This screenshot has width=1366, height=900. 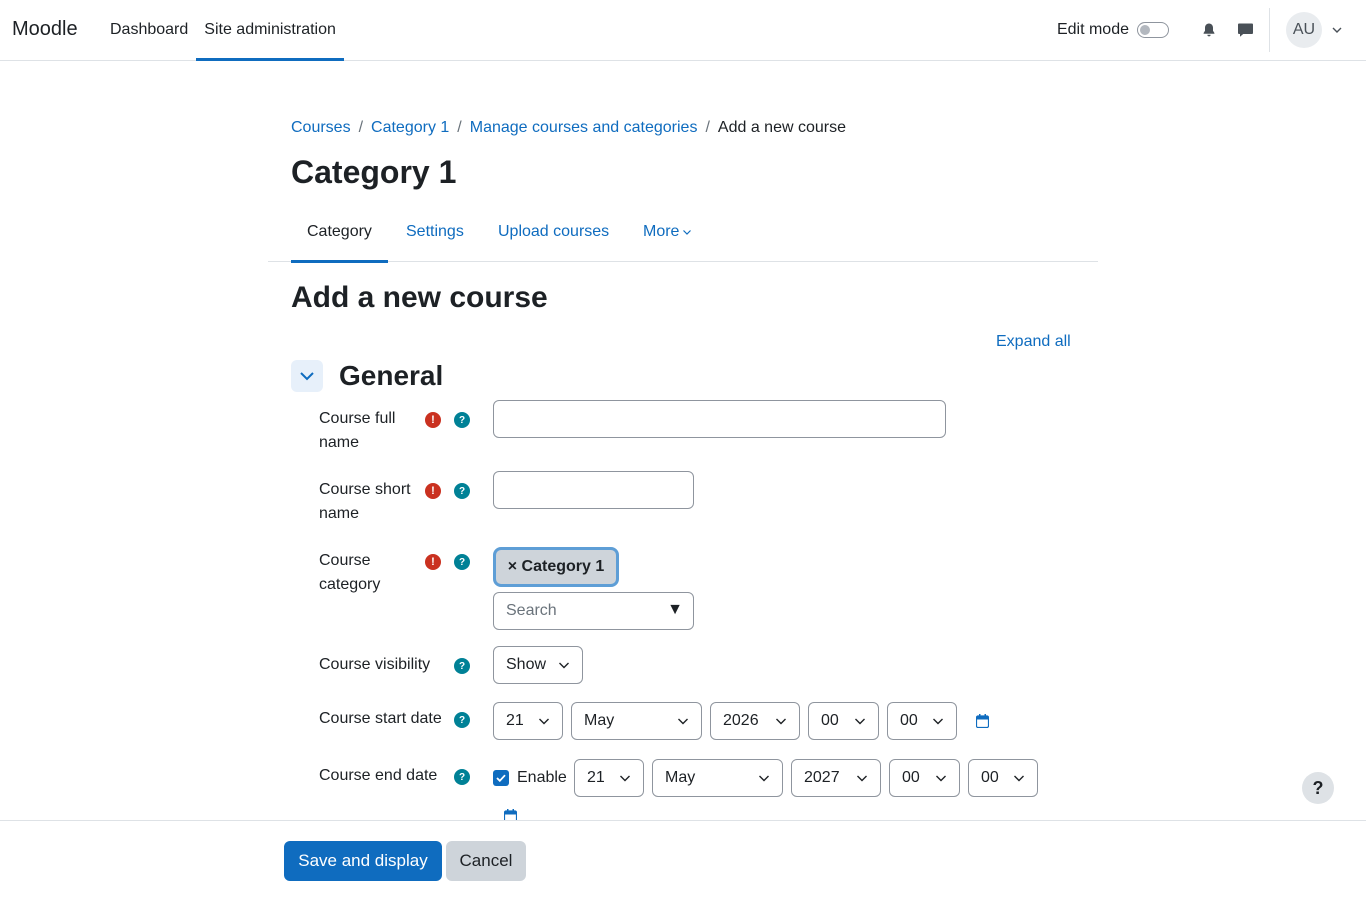 I want to click on course-visibility-select: Show, so click(x=538, y=665).